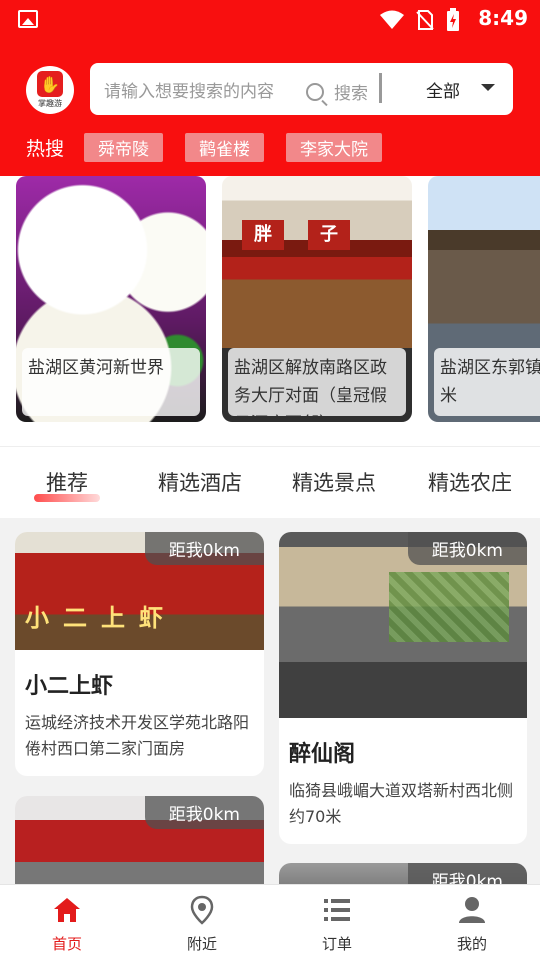 The height and width of the screenshot is (960, 540). What do you see at coordinates (67, 498) in the screenshot?
I see `active-tab-indicator` at bounding box center [67, 498].